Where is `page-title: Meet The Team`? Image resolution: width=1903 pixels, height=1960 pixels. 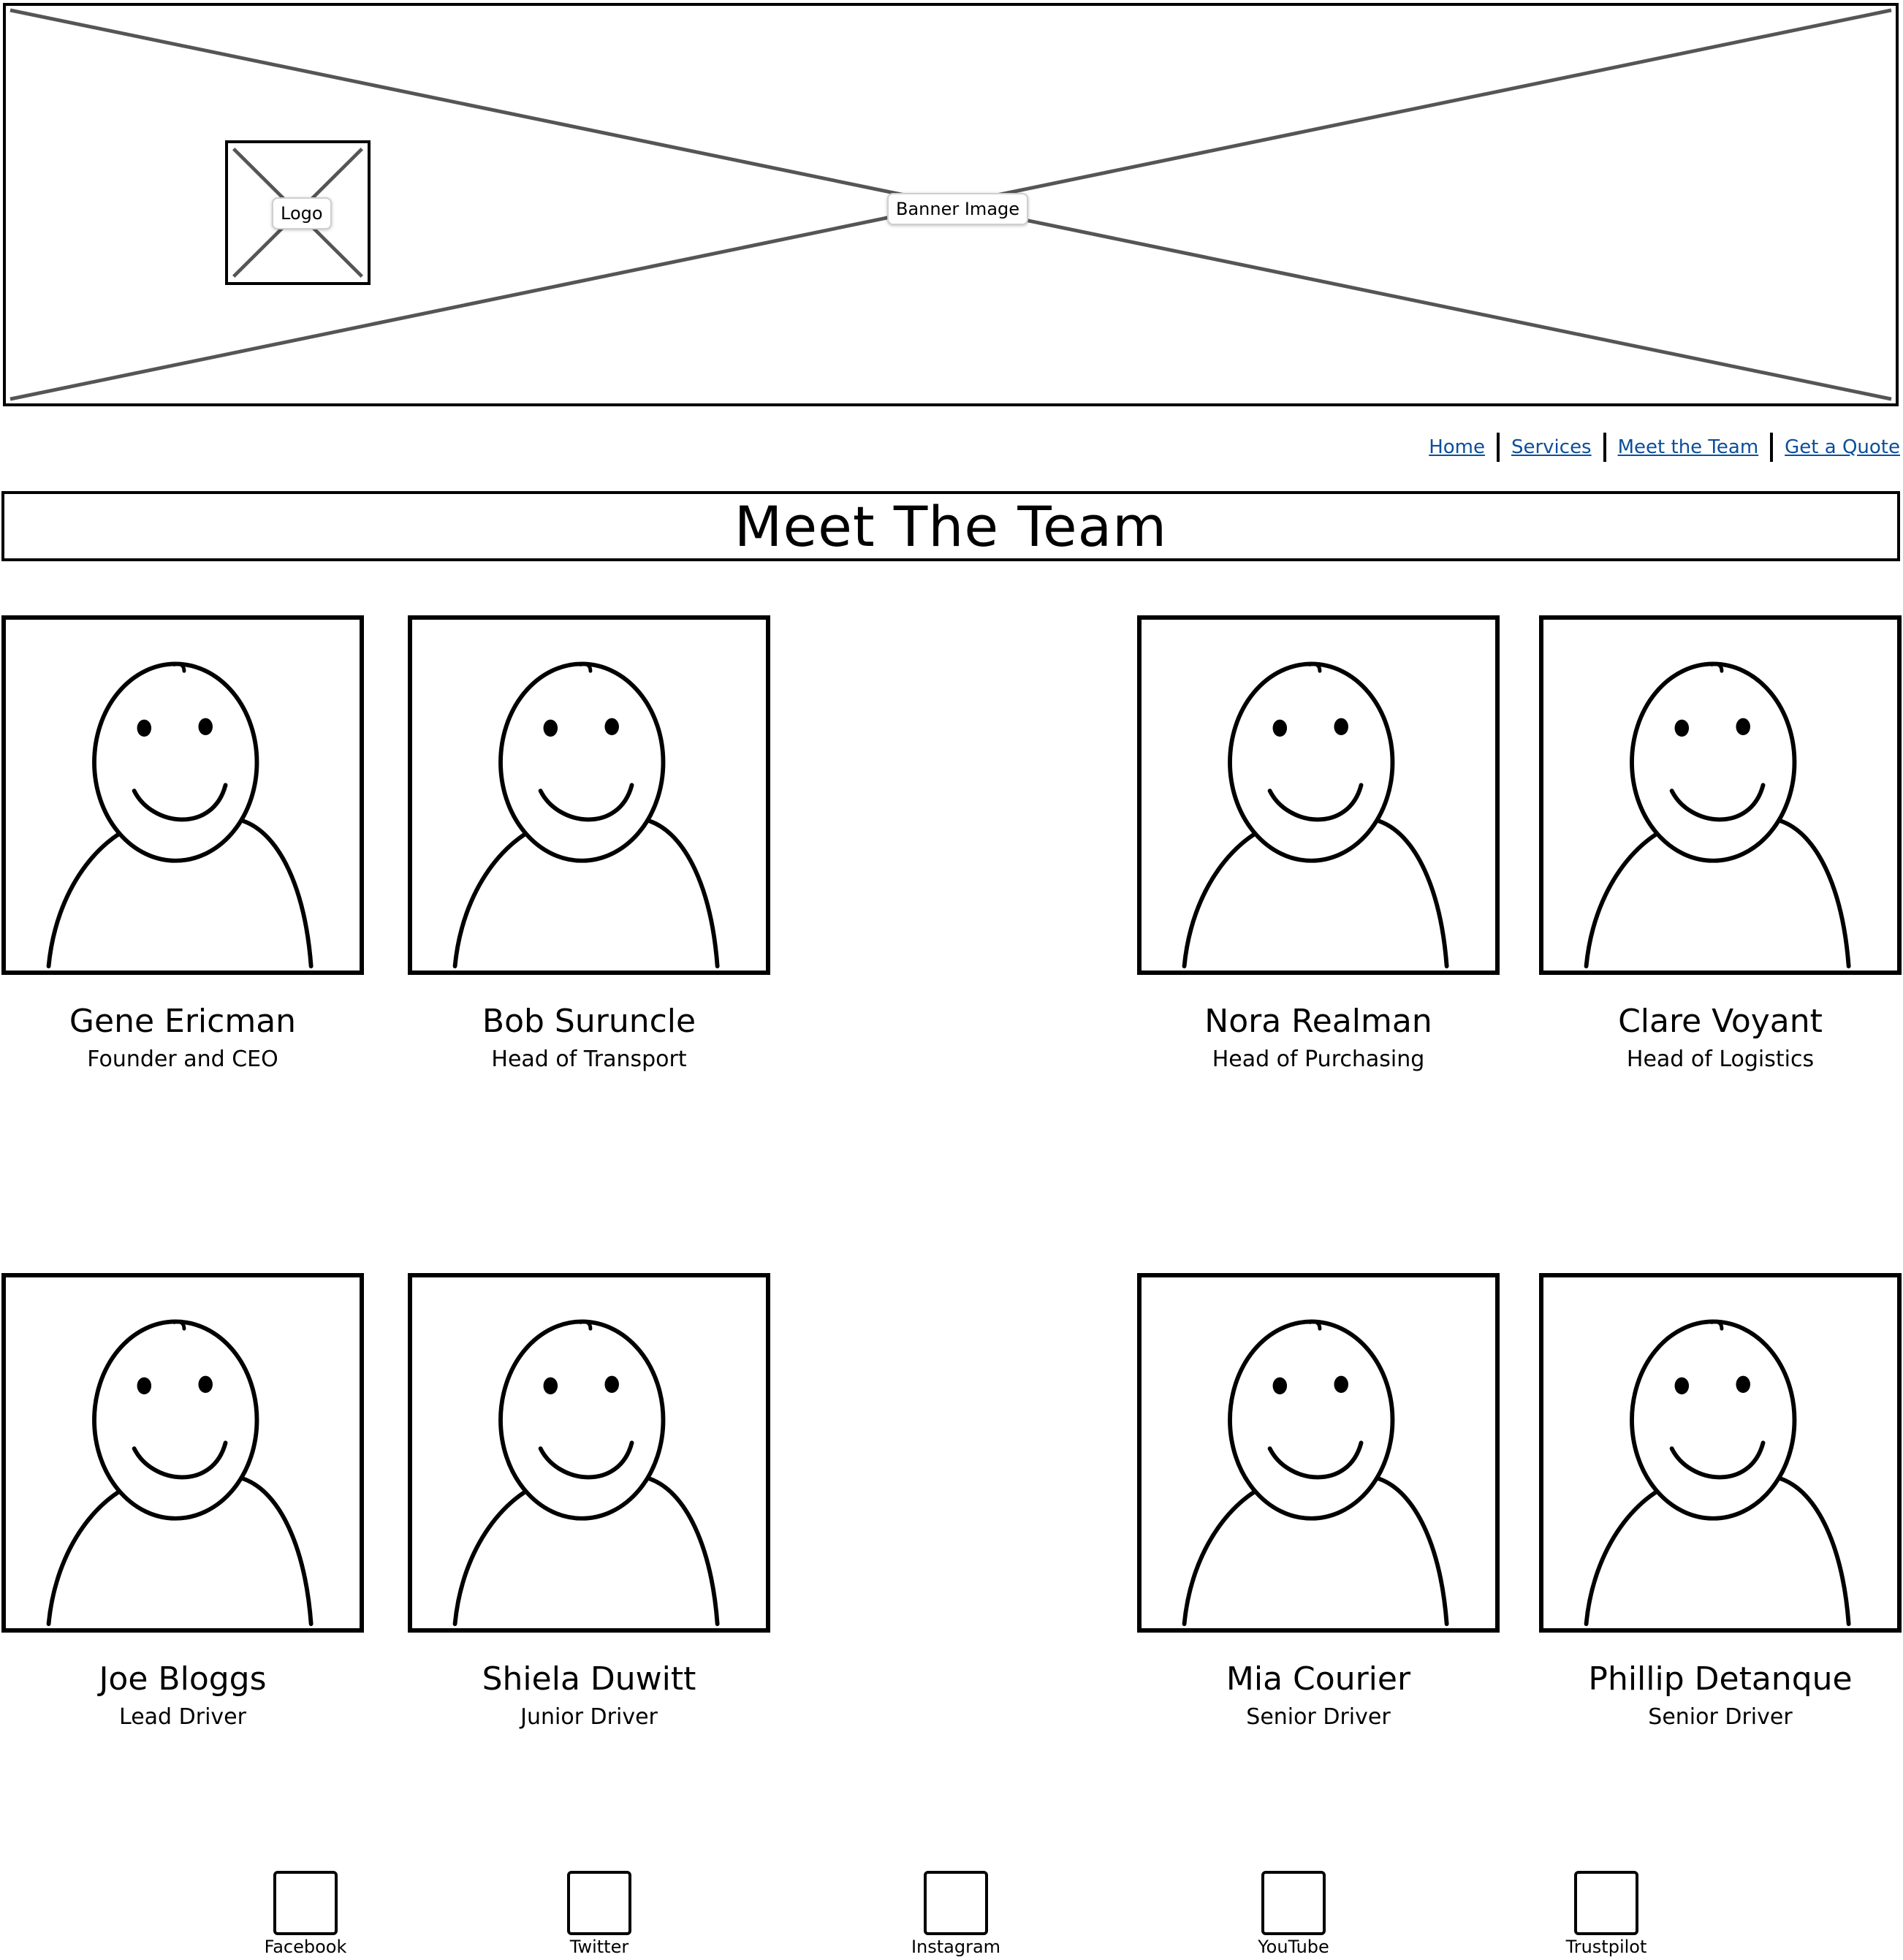
page-title: Meet The Team is located at coordinates (951, 526).